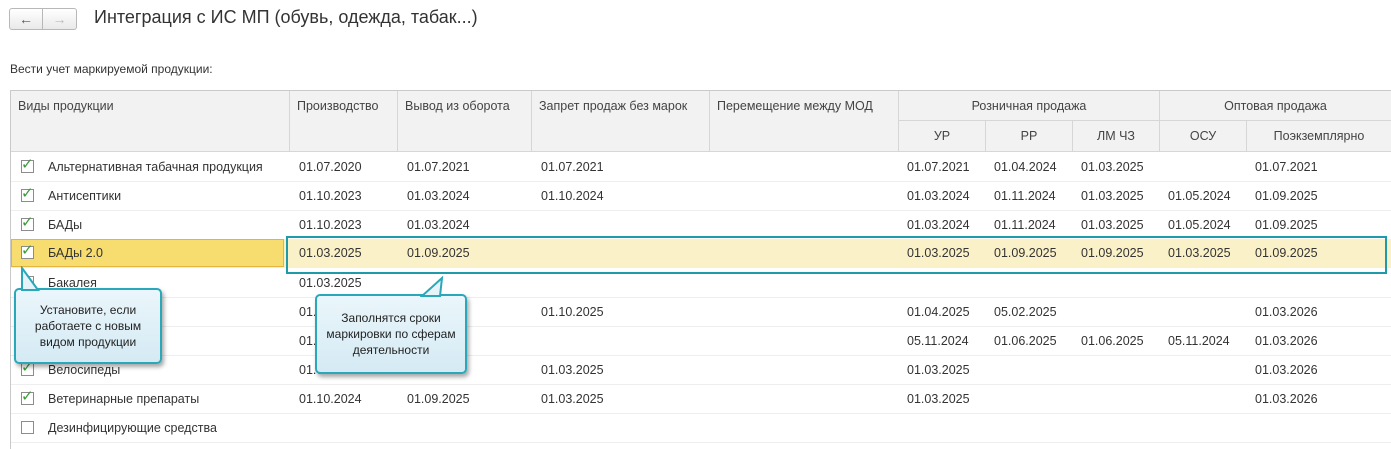 The image size is (1391, 449). Describe the element at coordinates (155, 167) in the screenshot. I see `product-name: Альтернативная табачная продукция` at that location.